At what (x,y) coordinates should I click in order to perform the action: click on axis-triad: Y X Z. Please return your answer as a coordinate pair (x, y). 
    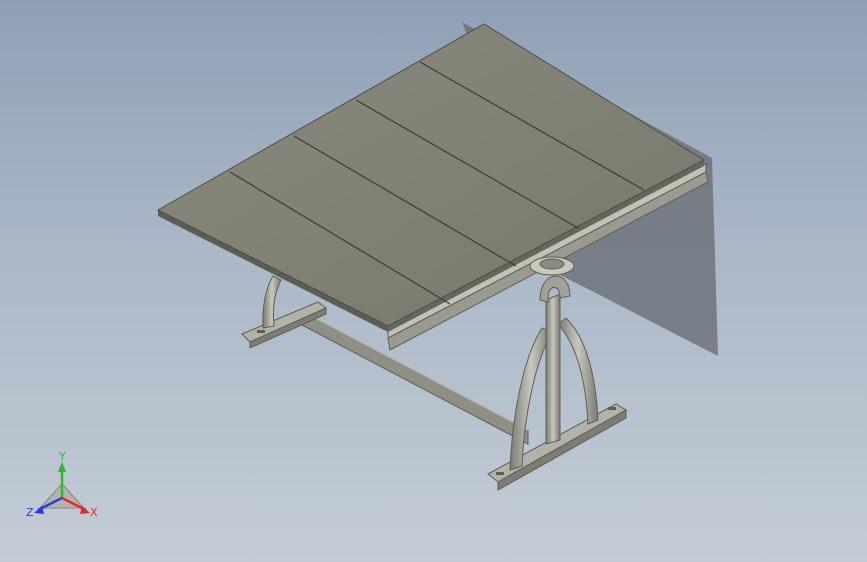
    Looking at the image, I should click on (62, 484).